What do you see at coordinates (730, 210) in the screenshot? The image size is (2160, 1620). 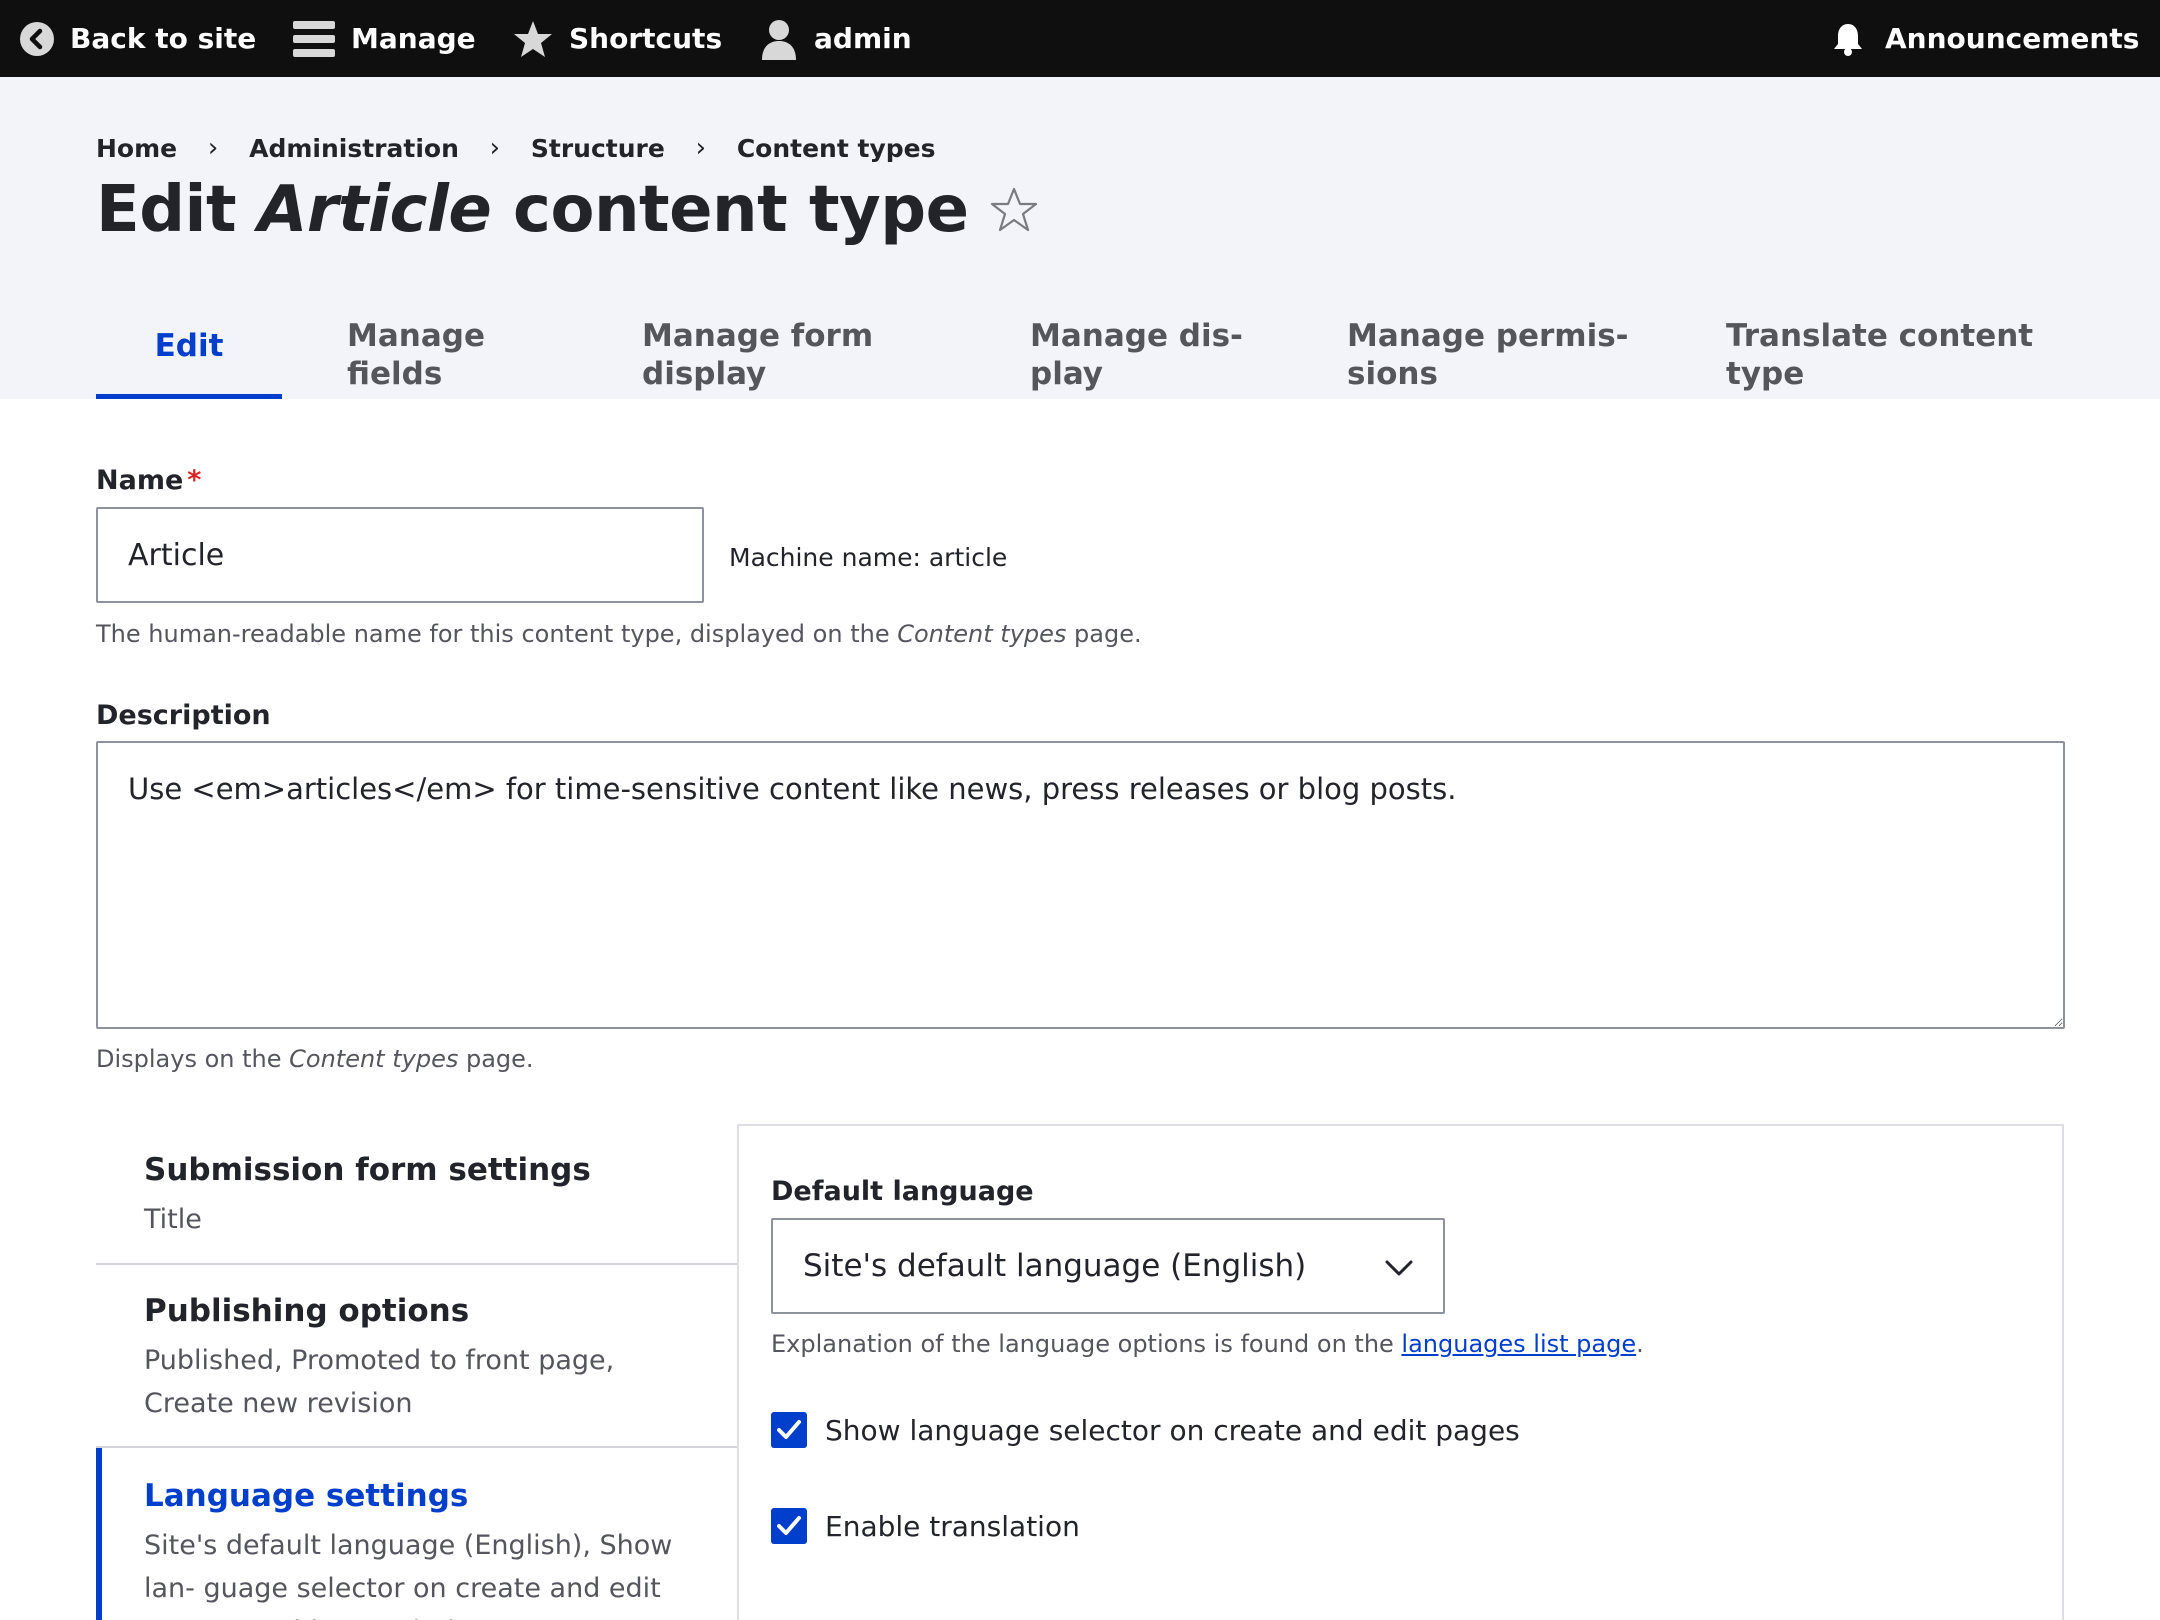 I see `title-suffix: content type` at bounding box center [730, 210].